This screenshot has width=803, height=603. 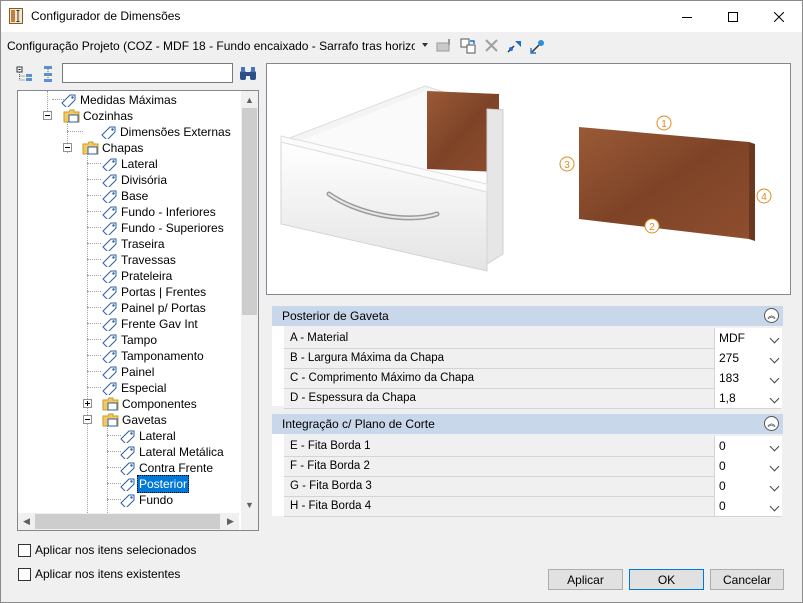 What do you see at coordinates (585, 579) in the screenshot?
I see `apply-button: Aplicar` at bounding box center [585, 579].